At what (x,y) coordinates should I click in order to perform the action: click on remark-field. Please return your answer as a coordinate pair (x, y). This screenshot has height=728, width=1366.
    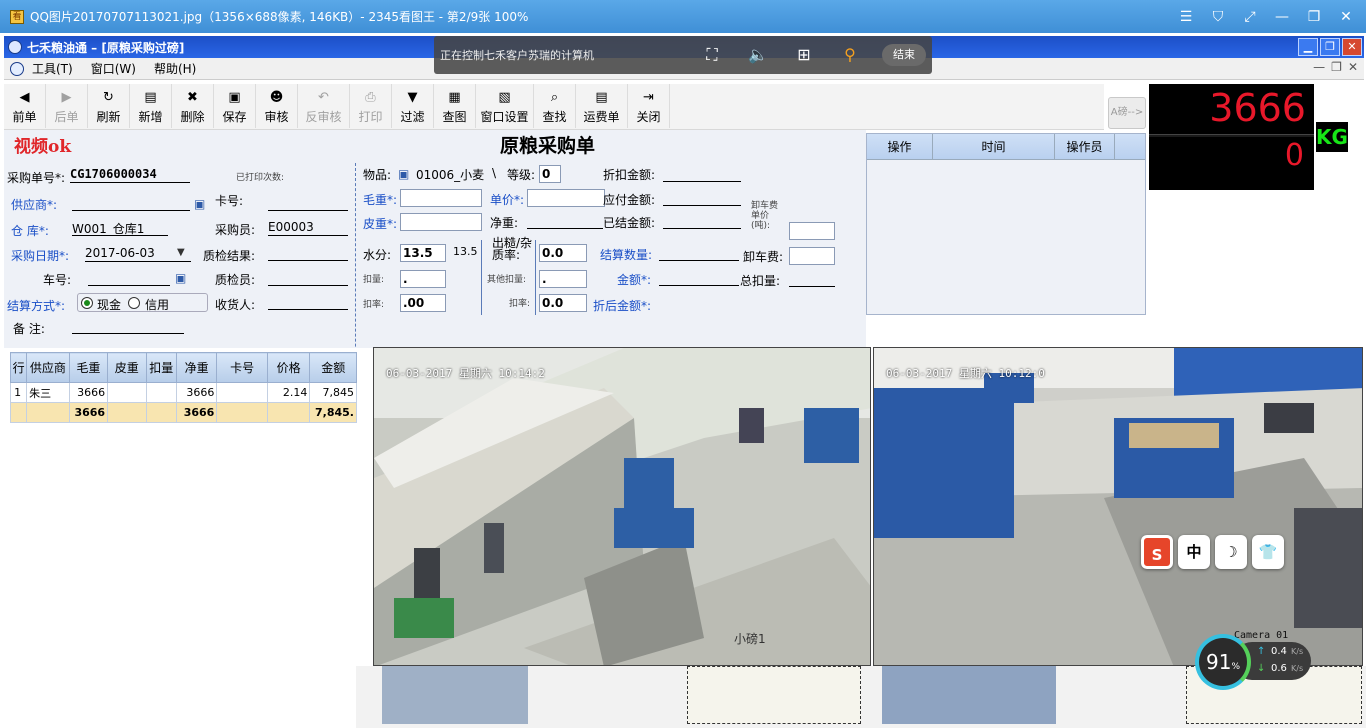
    Looking at the image, I should click on (128, 326).